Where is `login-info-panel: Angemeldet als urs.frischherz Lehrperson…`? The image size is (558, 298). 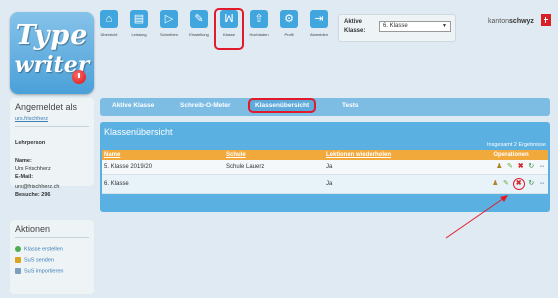
login-info-panel: Angemeldet als urs.frischherz Lehrperson… is located at coordinates (52, 142).